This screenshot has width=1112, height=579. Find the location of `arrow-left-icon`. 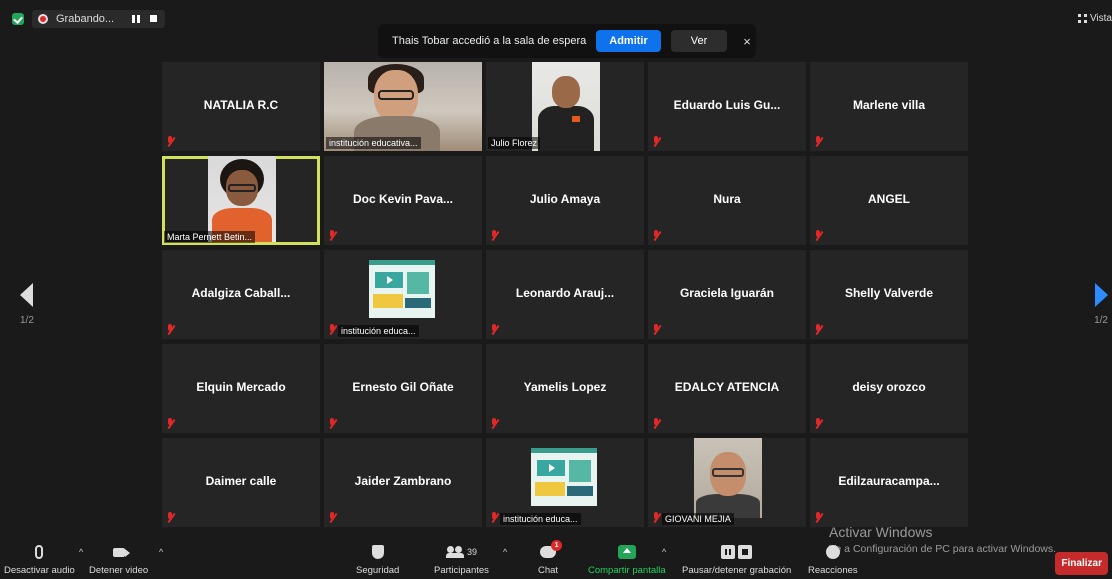

arrow-left-icon is located at coordinates (27, 295).